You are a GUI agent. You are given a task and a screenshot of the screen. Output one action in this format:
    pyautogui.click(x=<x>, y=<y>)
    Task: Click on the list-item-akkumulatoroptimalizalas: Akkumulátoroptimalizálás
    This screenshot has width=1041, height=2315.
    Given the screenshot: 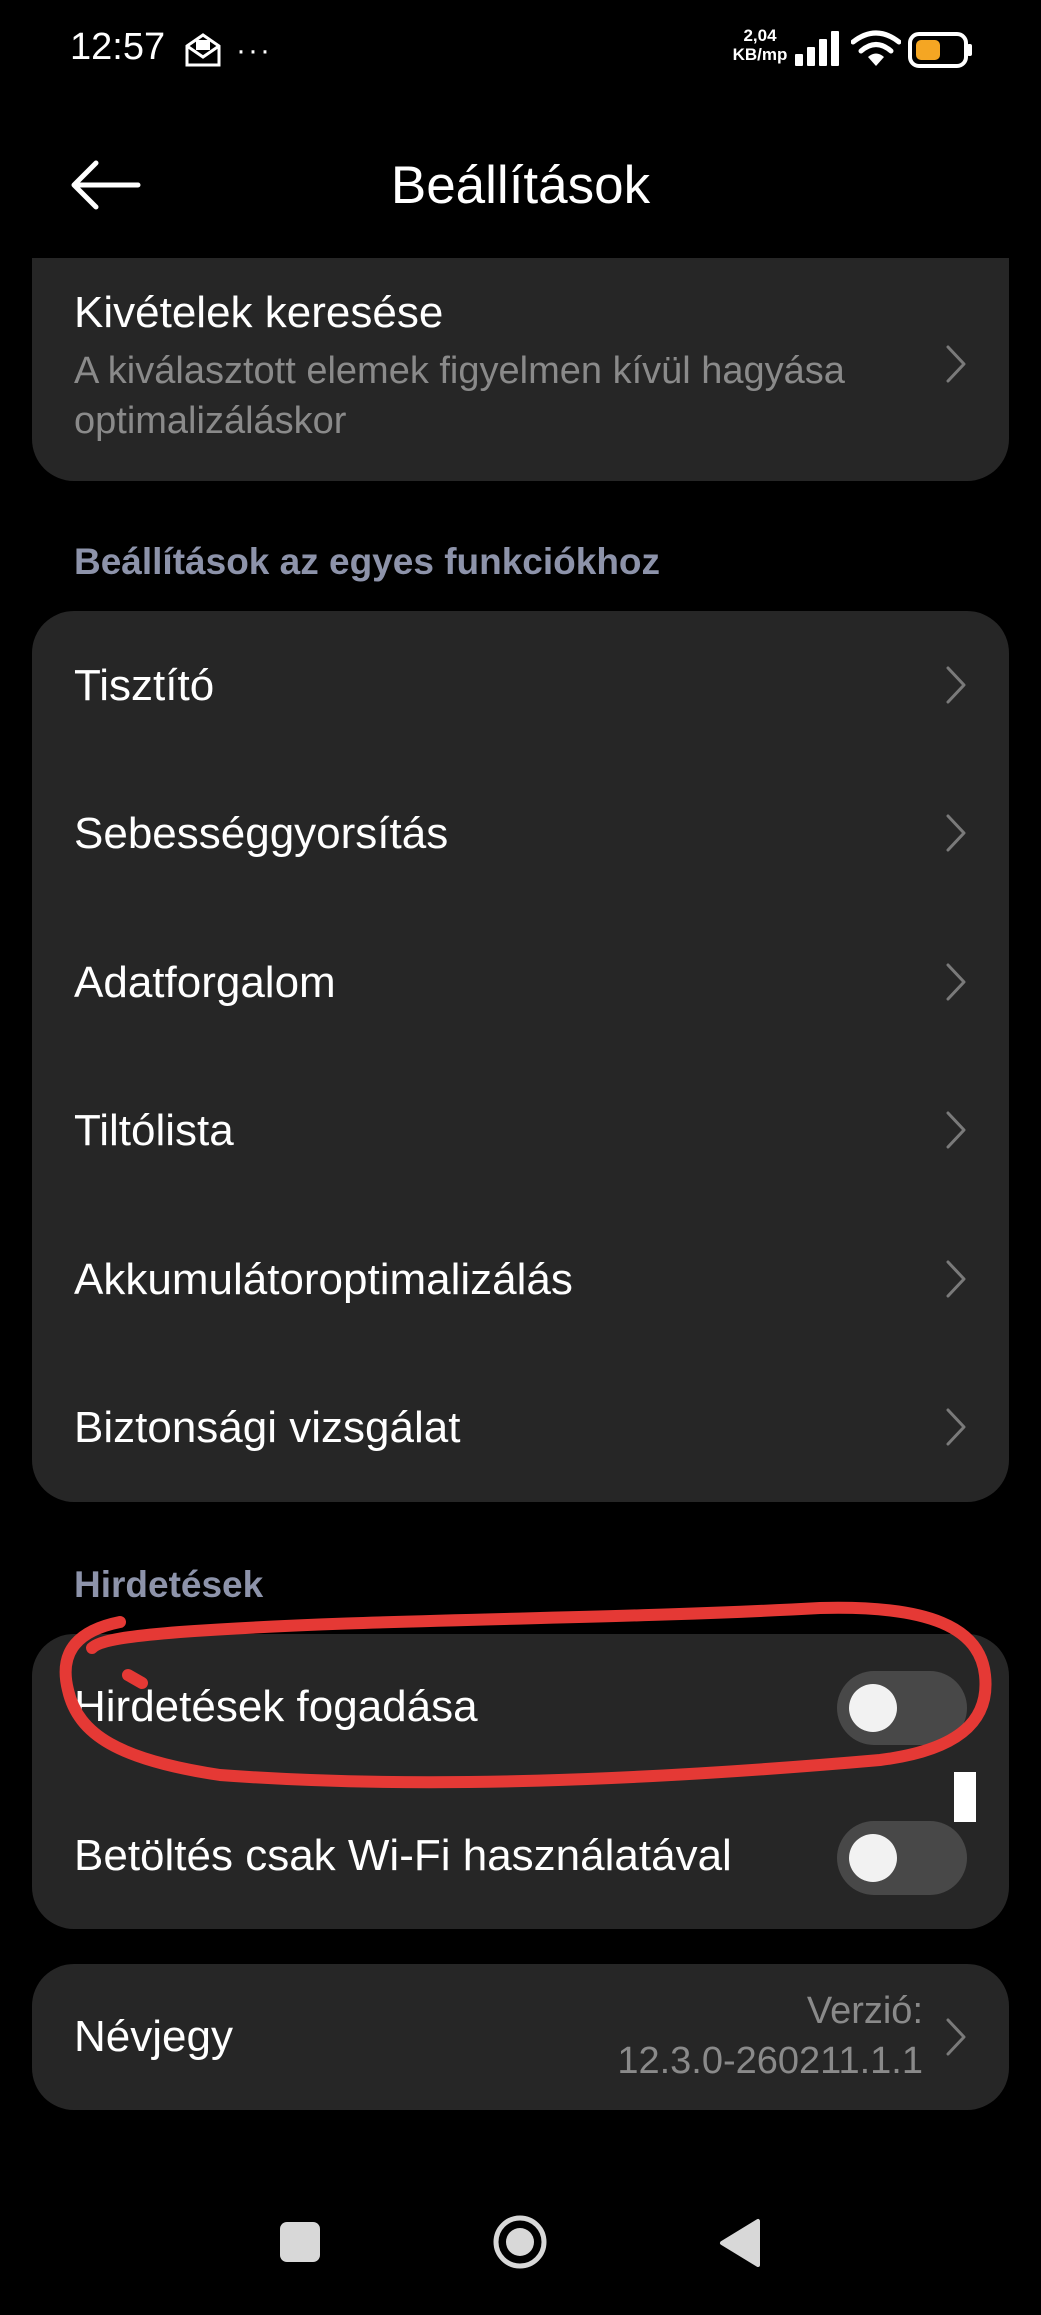 What is the action you would take?
    pyautogui.click(x=520, y=1279)
    